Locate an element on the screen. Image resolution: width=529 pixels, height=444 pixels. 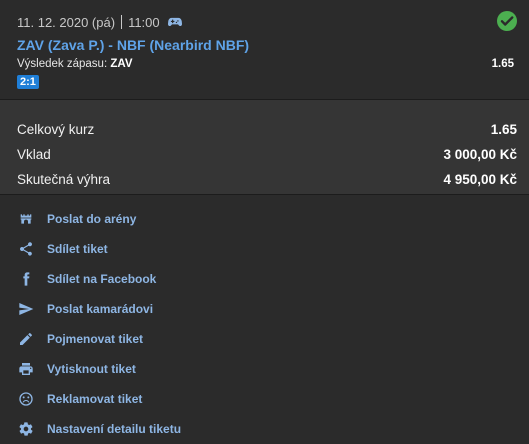
action-label: Poslat do arény is located at coordinates (92, 219).